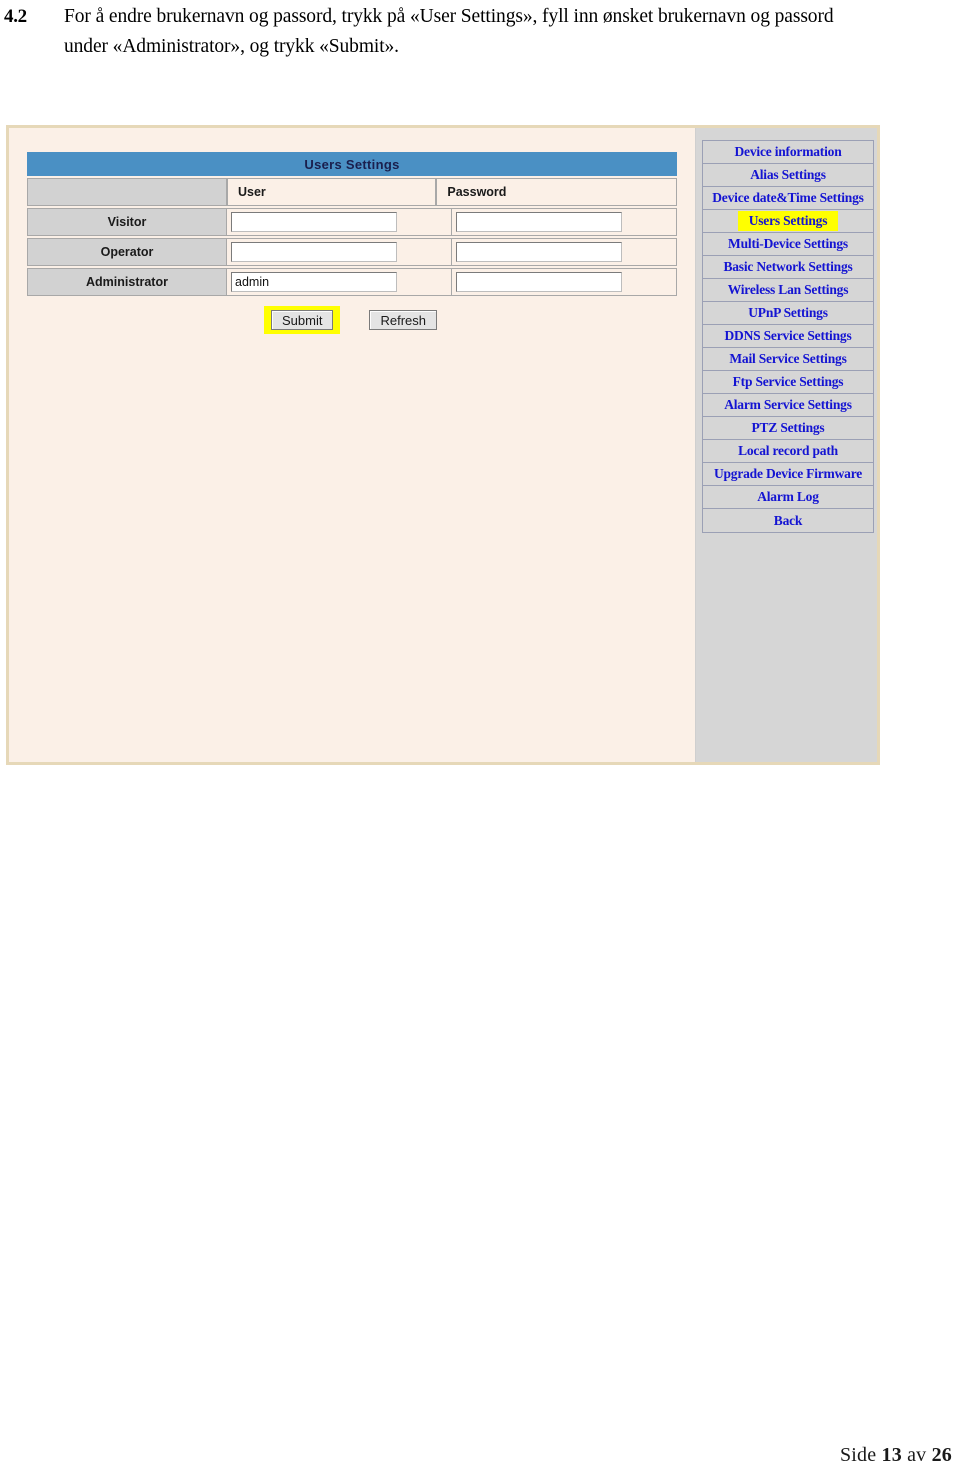 This screenshot has width=960, height=1477. I want to click on menu-item-label: DDNS Service Settings, so click(788, 335).